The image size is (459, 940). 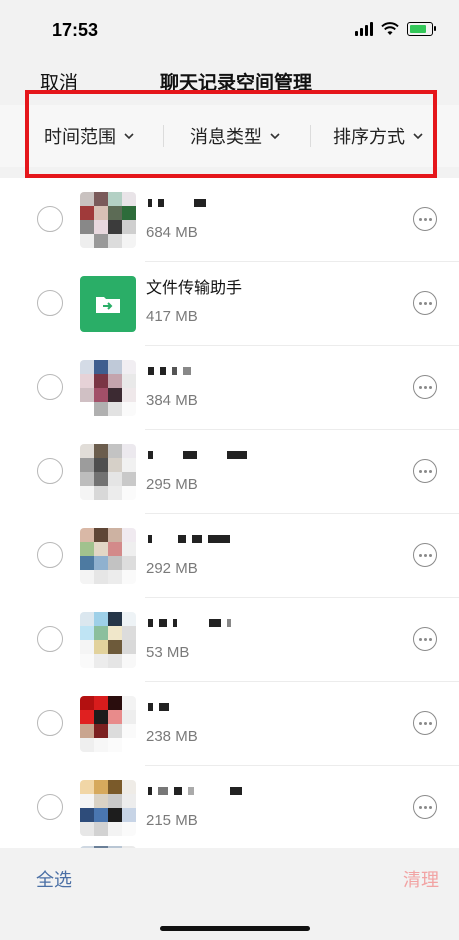 What do you see at coordinates (229, 220) in the screenshot?
I see `list-item: 684 MB` at bounding box center [229, 220].